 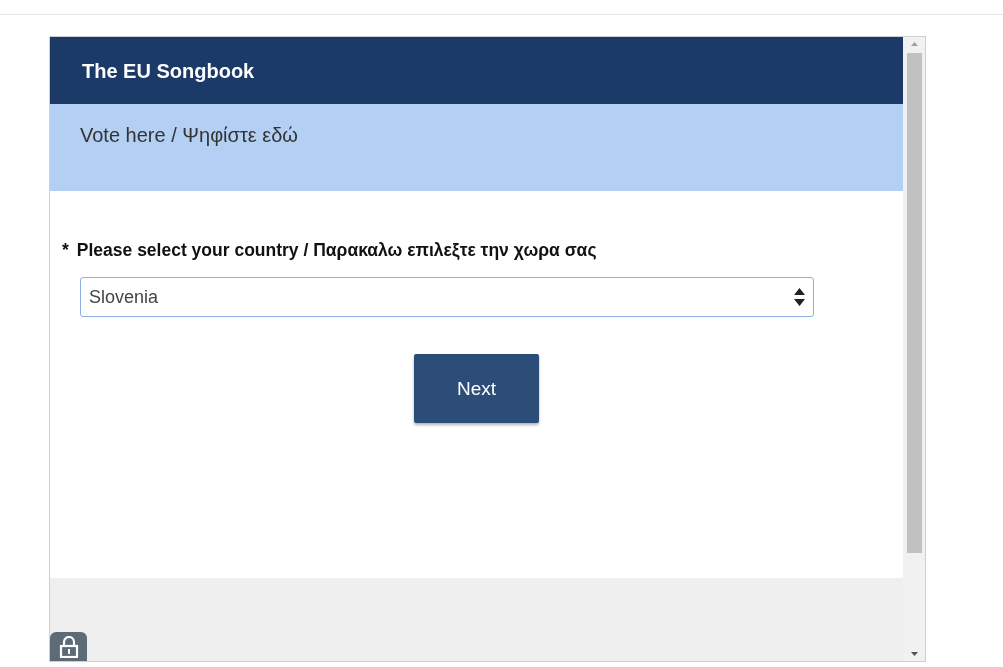 What do you see at coordinates (68, 646) in the screenshot?
I see `lock-icon` at bounding box center [68, 646].